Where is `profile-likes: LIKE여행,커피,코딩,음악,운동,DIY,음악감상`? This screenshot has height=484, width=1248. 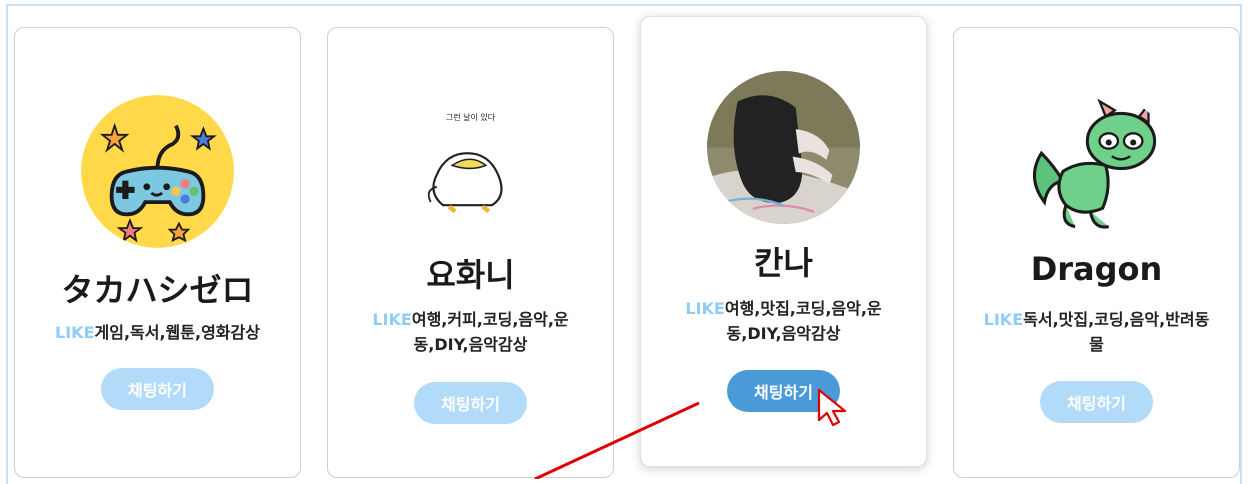
profile-likes: LIKE여행,커피,코딩,음악,운동,DIY,음악감상 is located at coordinates (470, 332).